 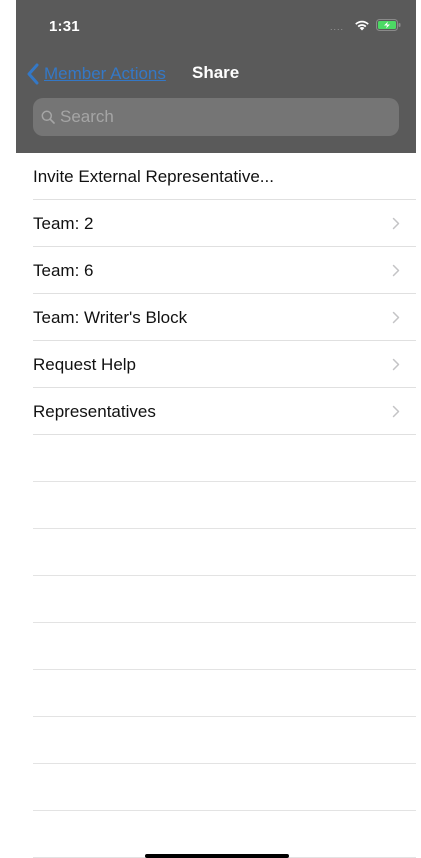 I want to click on chevron-left-icon, so click(x=33, y=74).